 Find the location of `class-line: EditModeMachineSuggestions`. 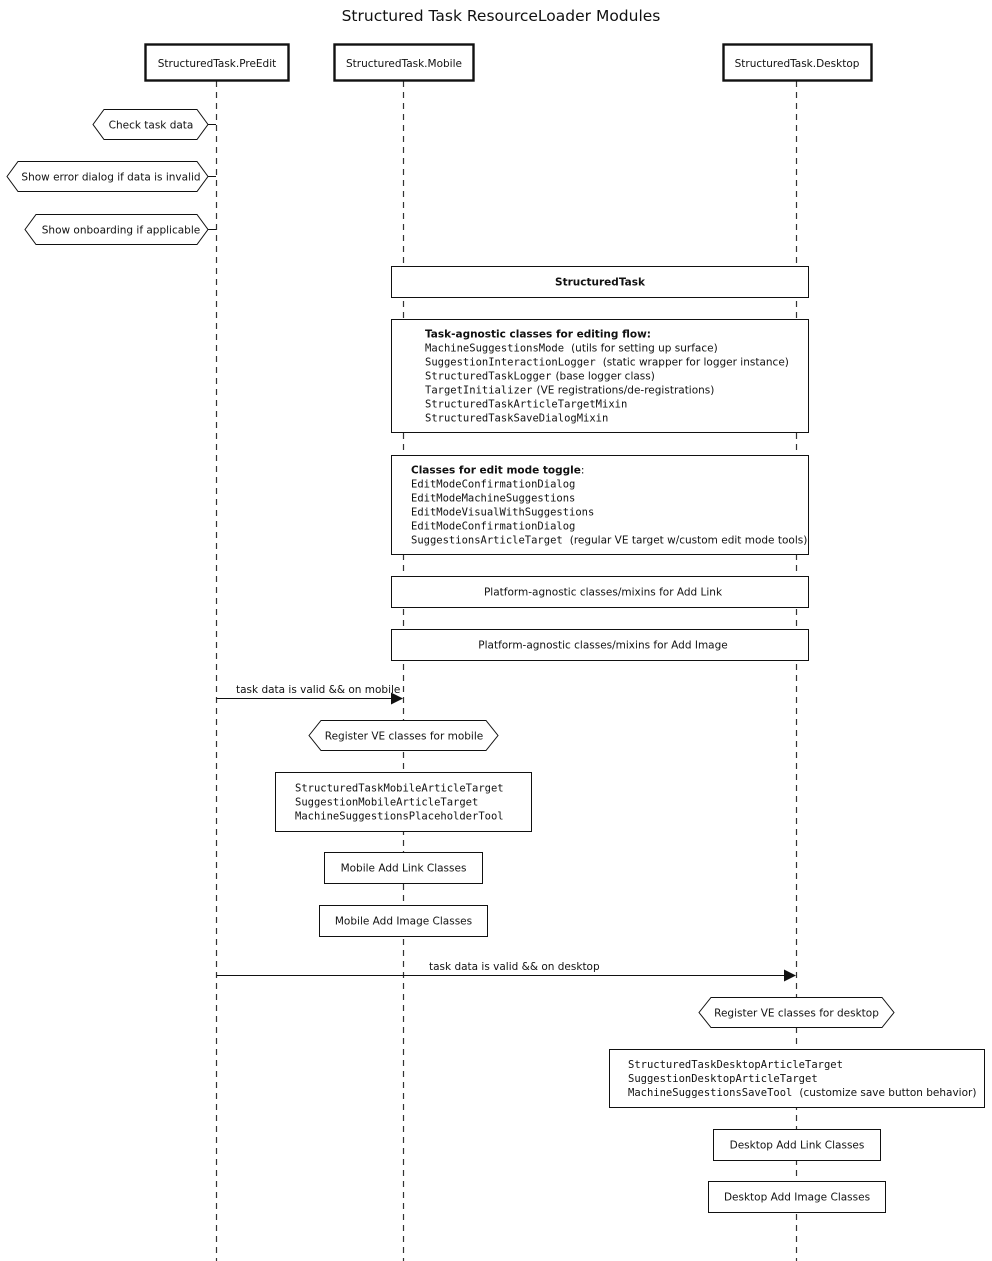

class-line: EditModeMachineSuggestions is located at coordinates (493, 499).